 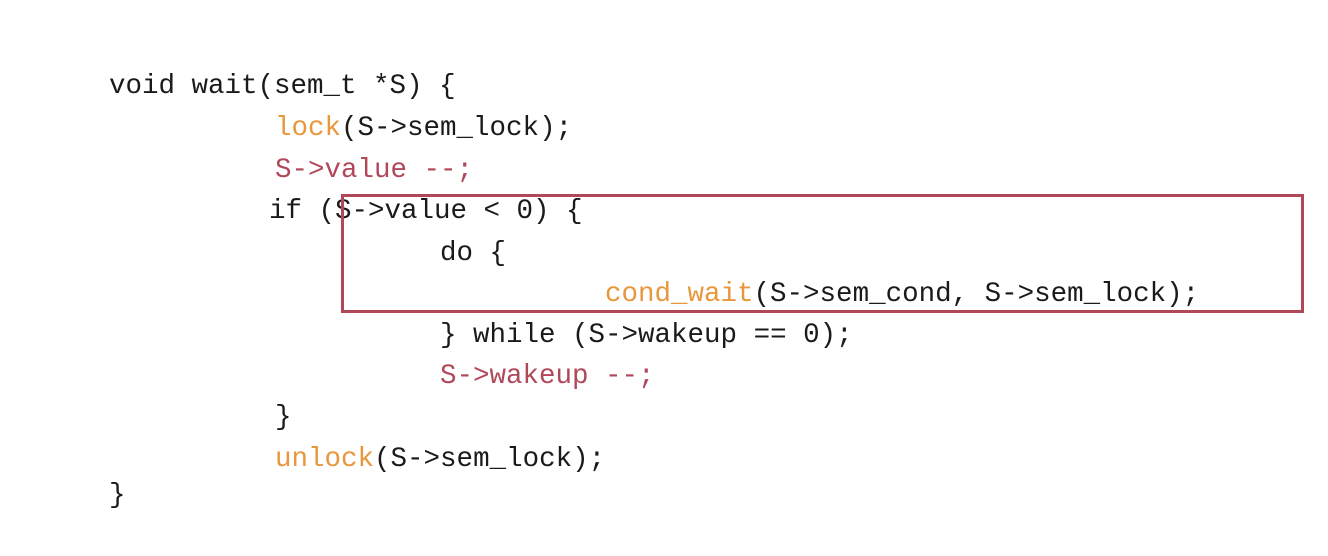 What do you see at coordinates (250, 395) in the screenshot?
I see `code-line-close-if: }` at bounding box center [250, 395].